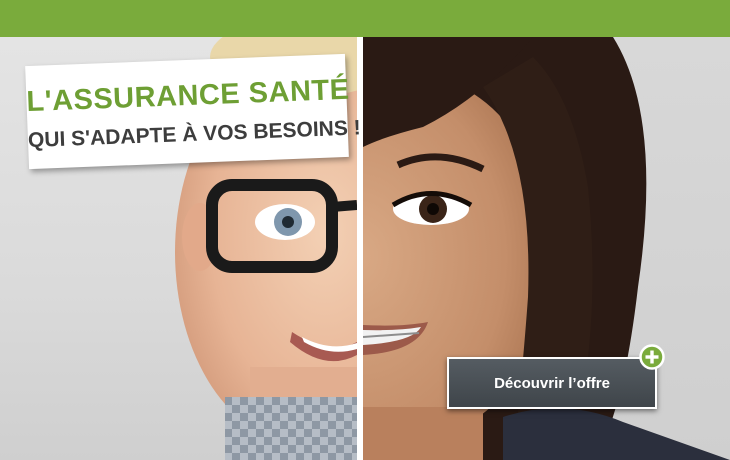 Image resolution: width=730 pixels, height=460 pixels. Describe the element at coordinates (194, 134) in the screenshot. I see `headline-subtitle: QUI S'ADAPTE À VOS BESOINS !` at that location.